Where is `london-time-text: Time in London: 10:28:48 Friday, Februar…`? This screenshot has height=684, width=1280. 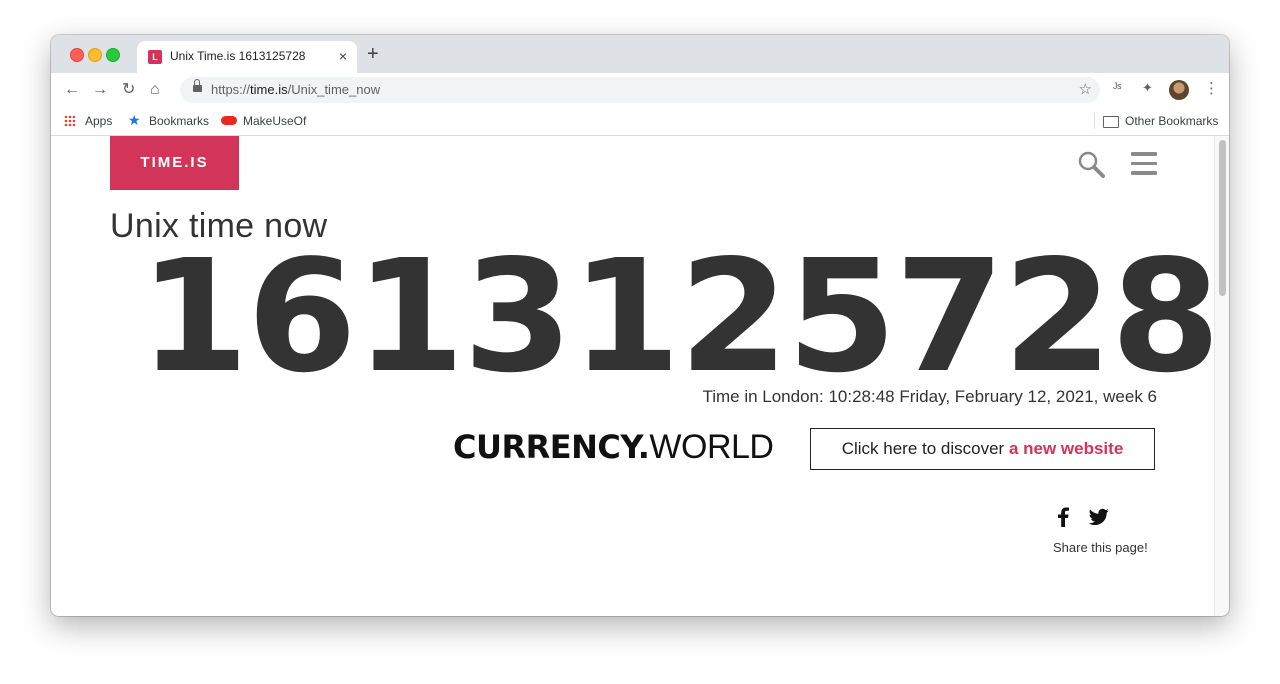
london-time-text: Time in London: 10:28:48 Friday, Februar… is located at coordinates (929, 396).